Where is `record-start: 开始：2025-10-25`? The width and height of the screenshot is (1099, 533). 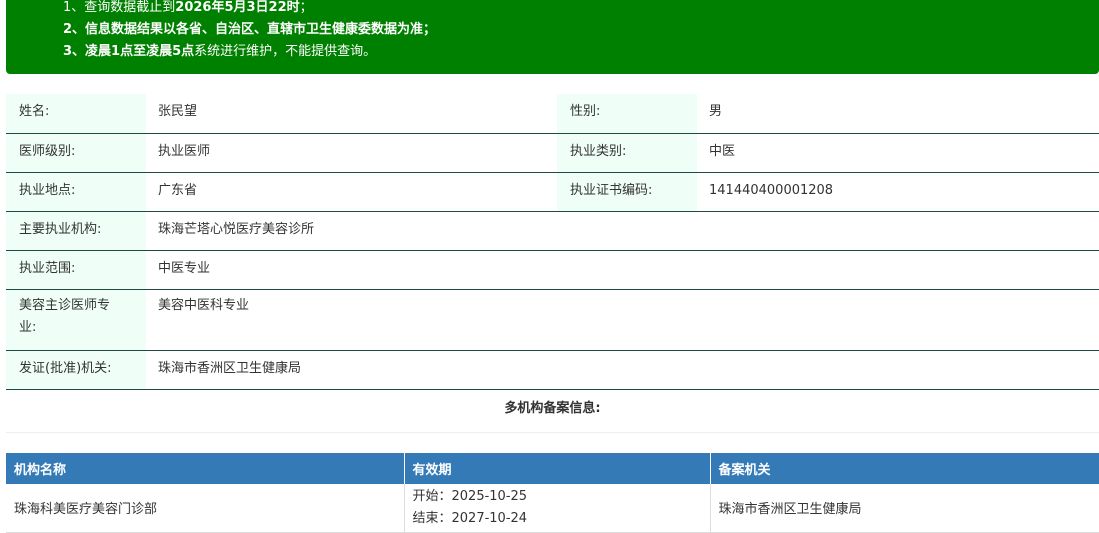
record-start: 开始：2025-10-25 is located at coordinates (470, 496).